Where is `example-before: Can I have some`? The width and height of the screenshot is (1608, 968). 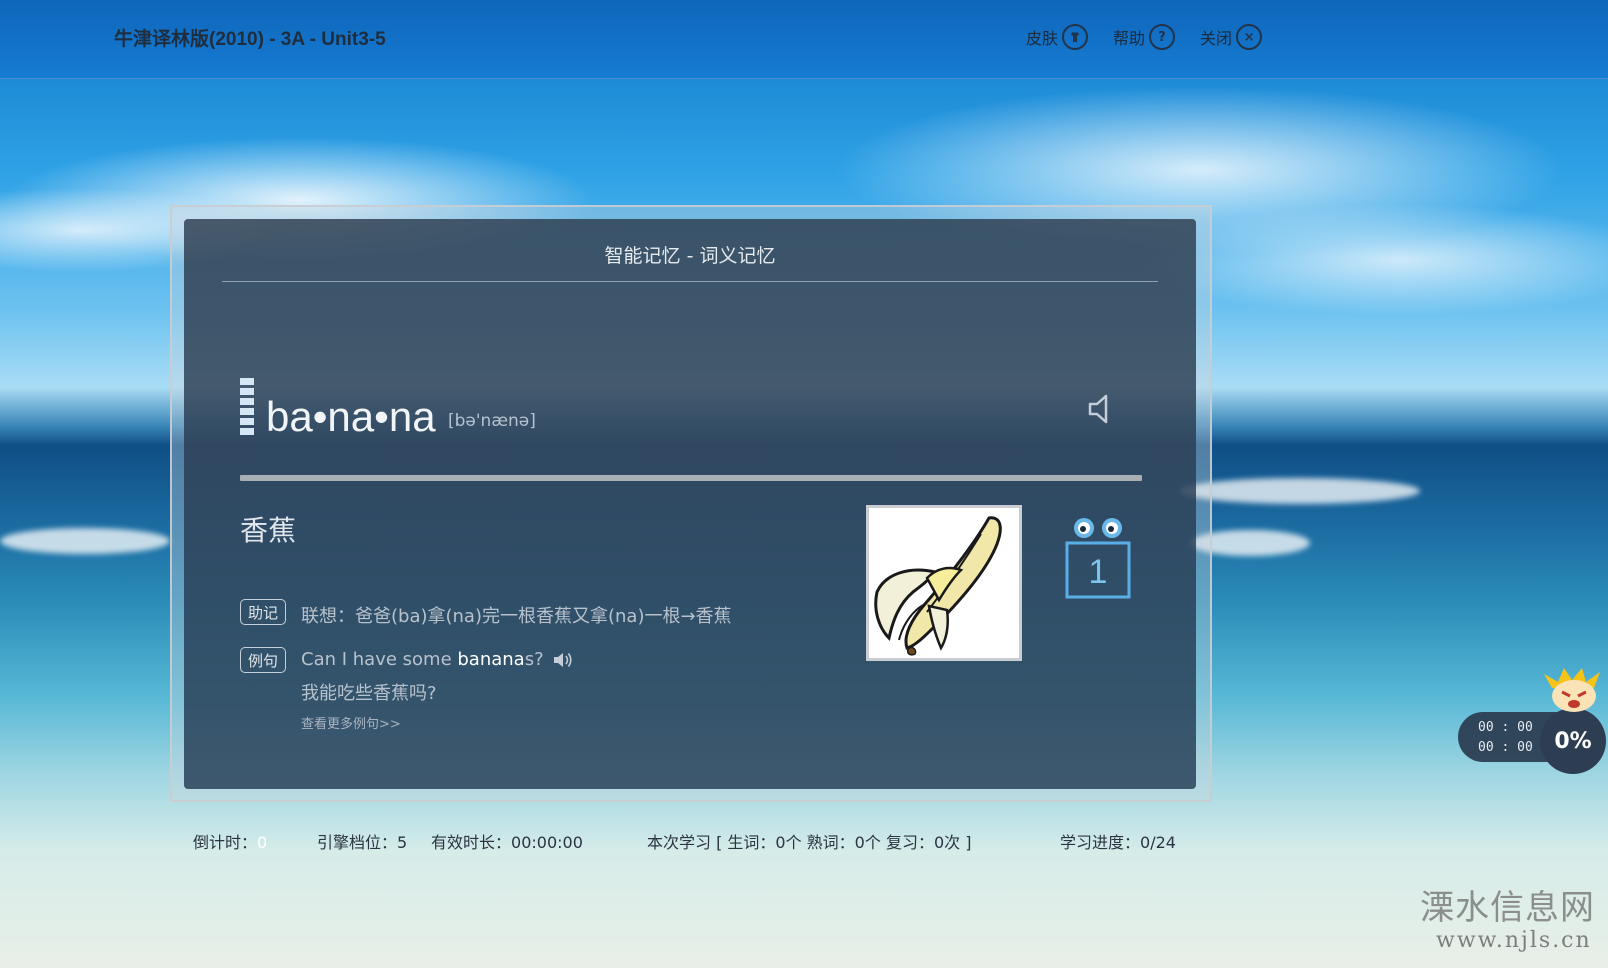 example-before: Can I have some is located at coordinates (379, 659).